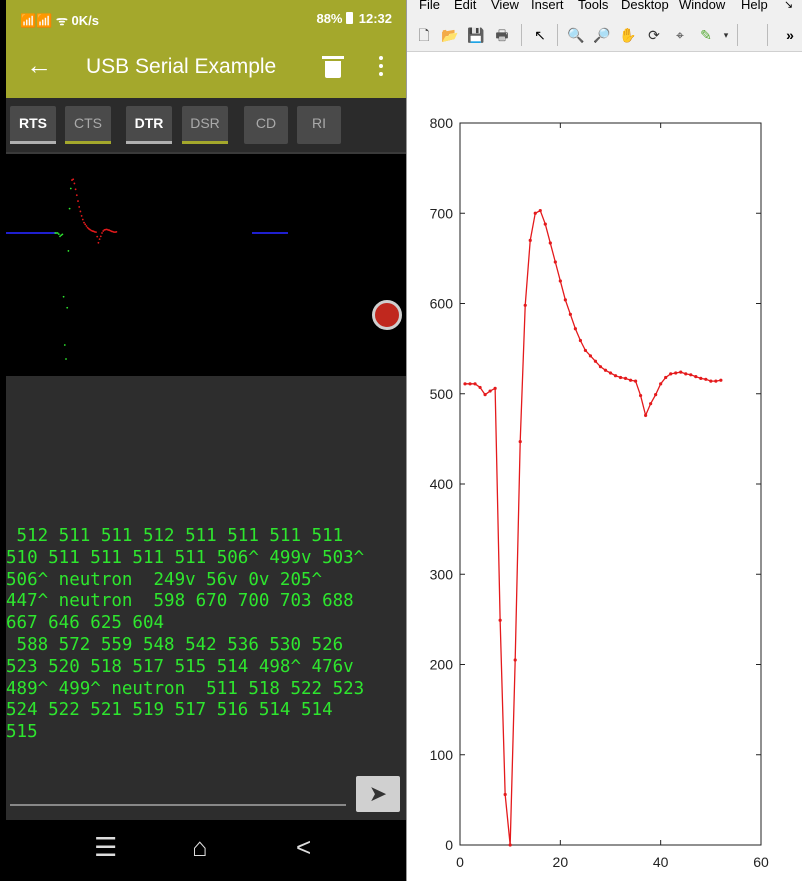 The height and width of the screenshot is (881, 802). Describe the element at coordinates (442, 755) in the screenshot. I see `y-tick-label: 100` at that location.